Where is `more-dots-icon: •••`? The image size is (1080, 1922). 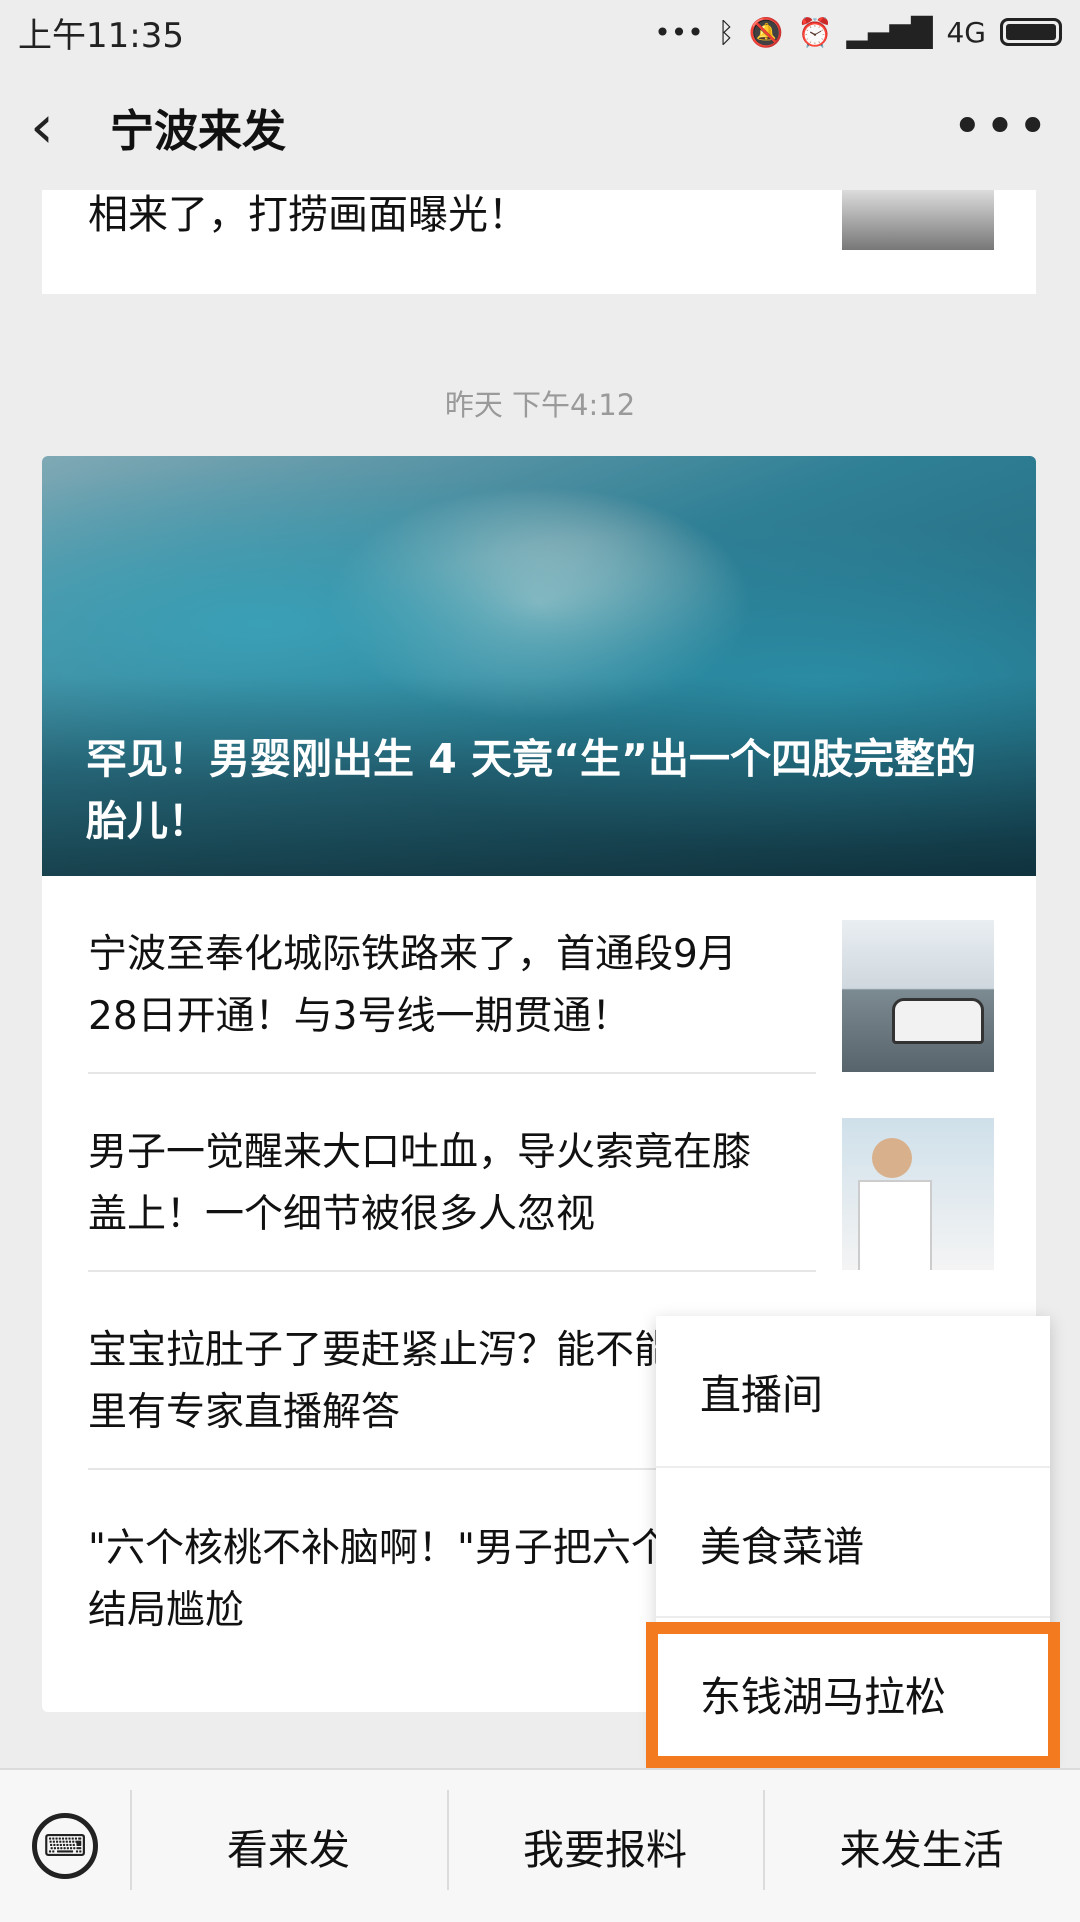
more-dots-icon: ••• is located at coordinates (679, 32).